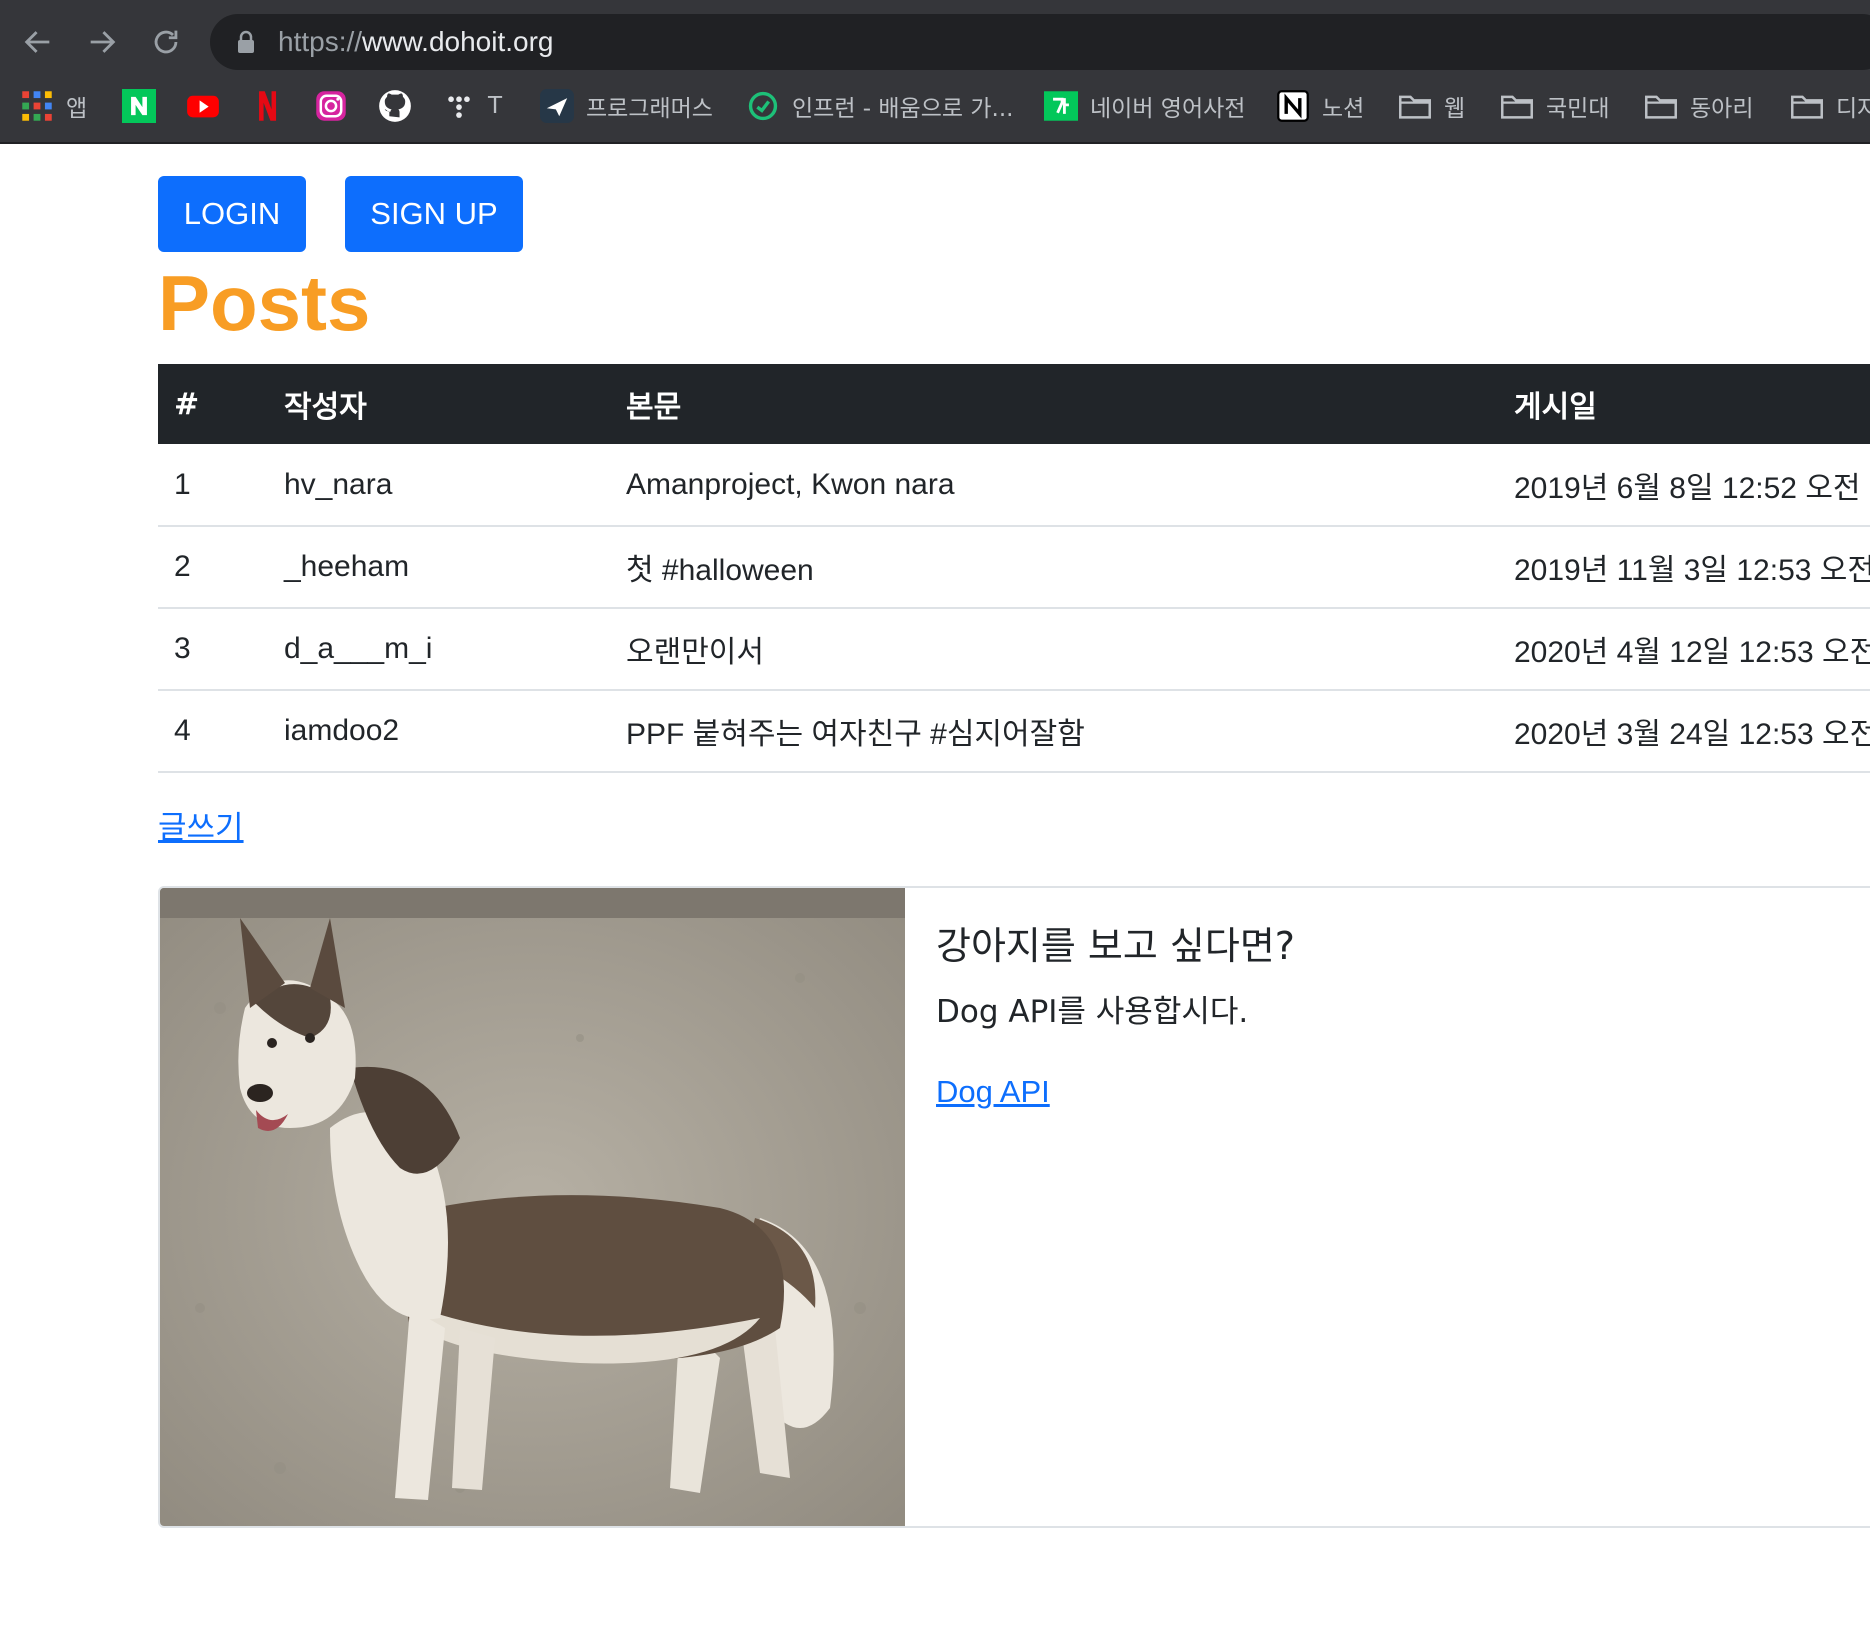 This screenshot has width=1870, height=1638. Describe the element at coordinates (213, 485) in the screenshot. I see `cell-number: 1` at that location.